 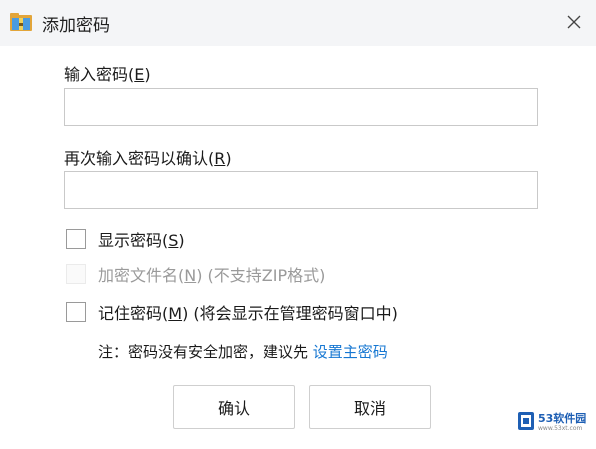 What do you see at coordinates (560, 428) in the screenshot?
I see `watermark-url: www.53xt.com` at bounding box center [560, 428].